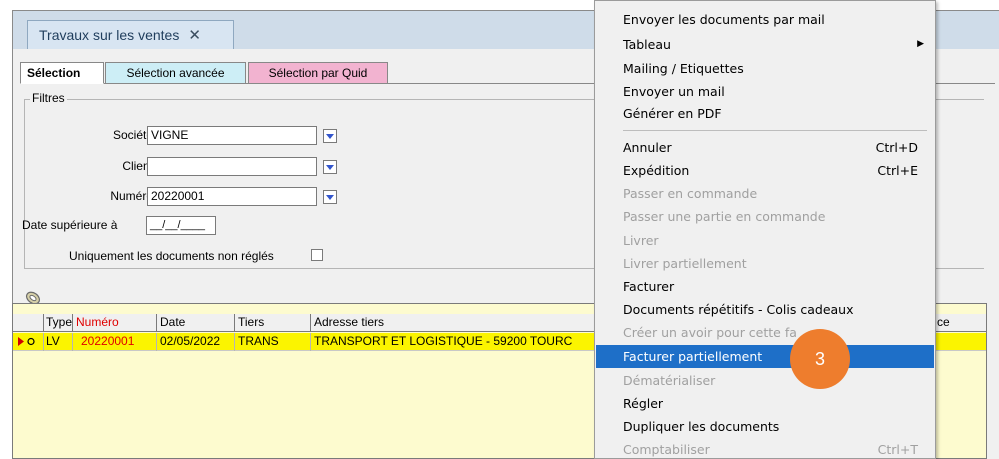  Describe the element at coordinates (701, 426) in the screenshot. I see `menu-item-label: Dupliquer les documents` at that location.